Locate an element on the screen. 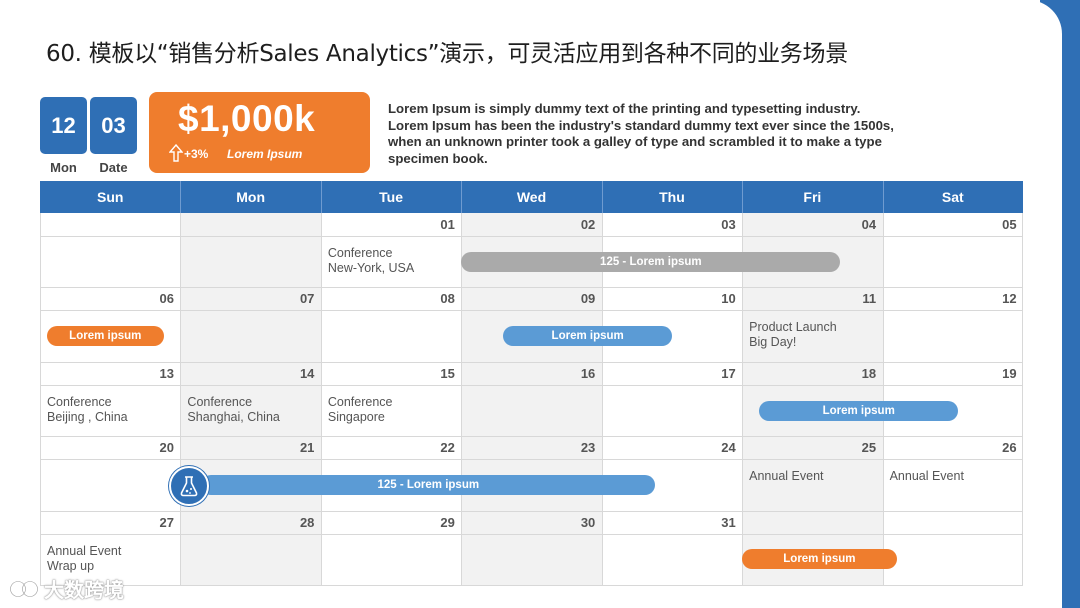  flask-icon is located at coordinates (189, 486).